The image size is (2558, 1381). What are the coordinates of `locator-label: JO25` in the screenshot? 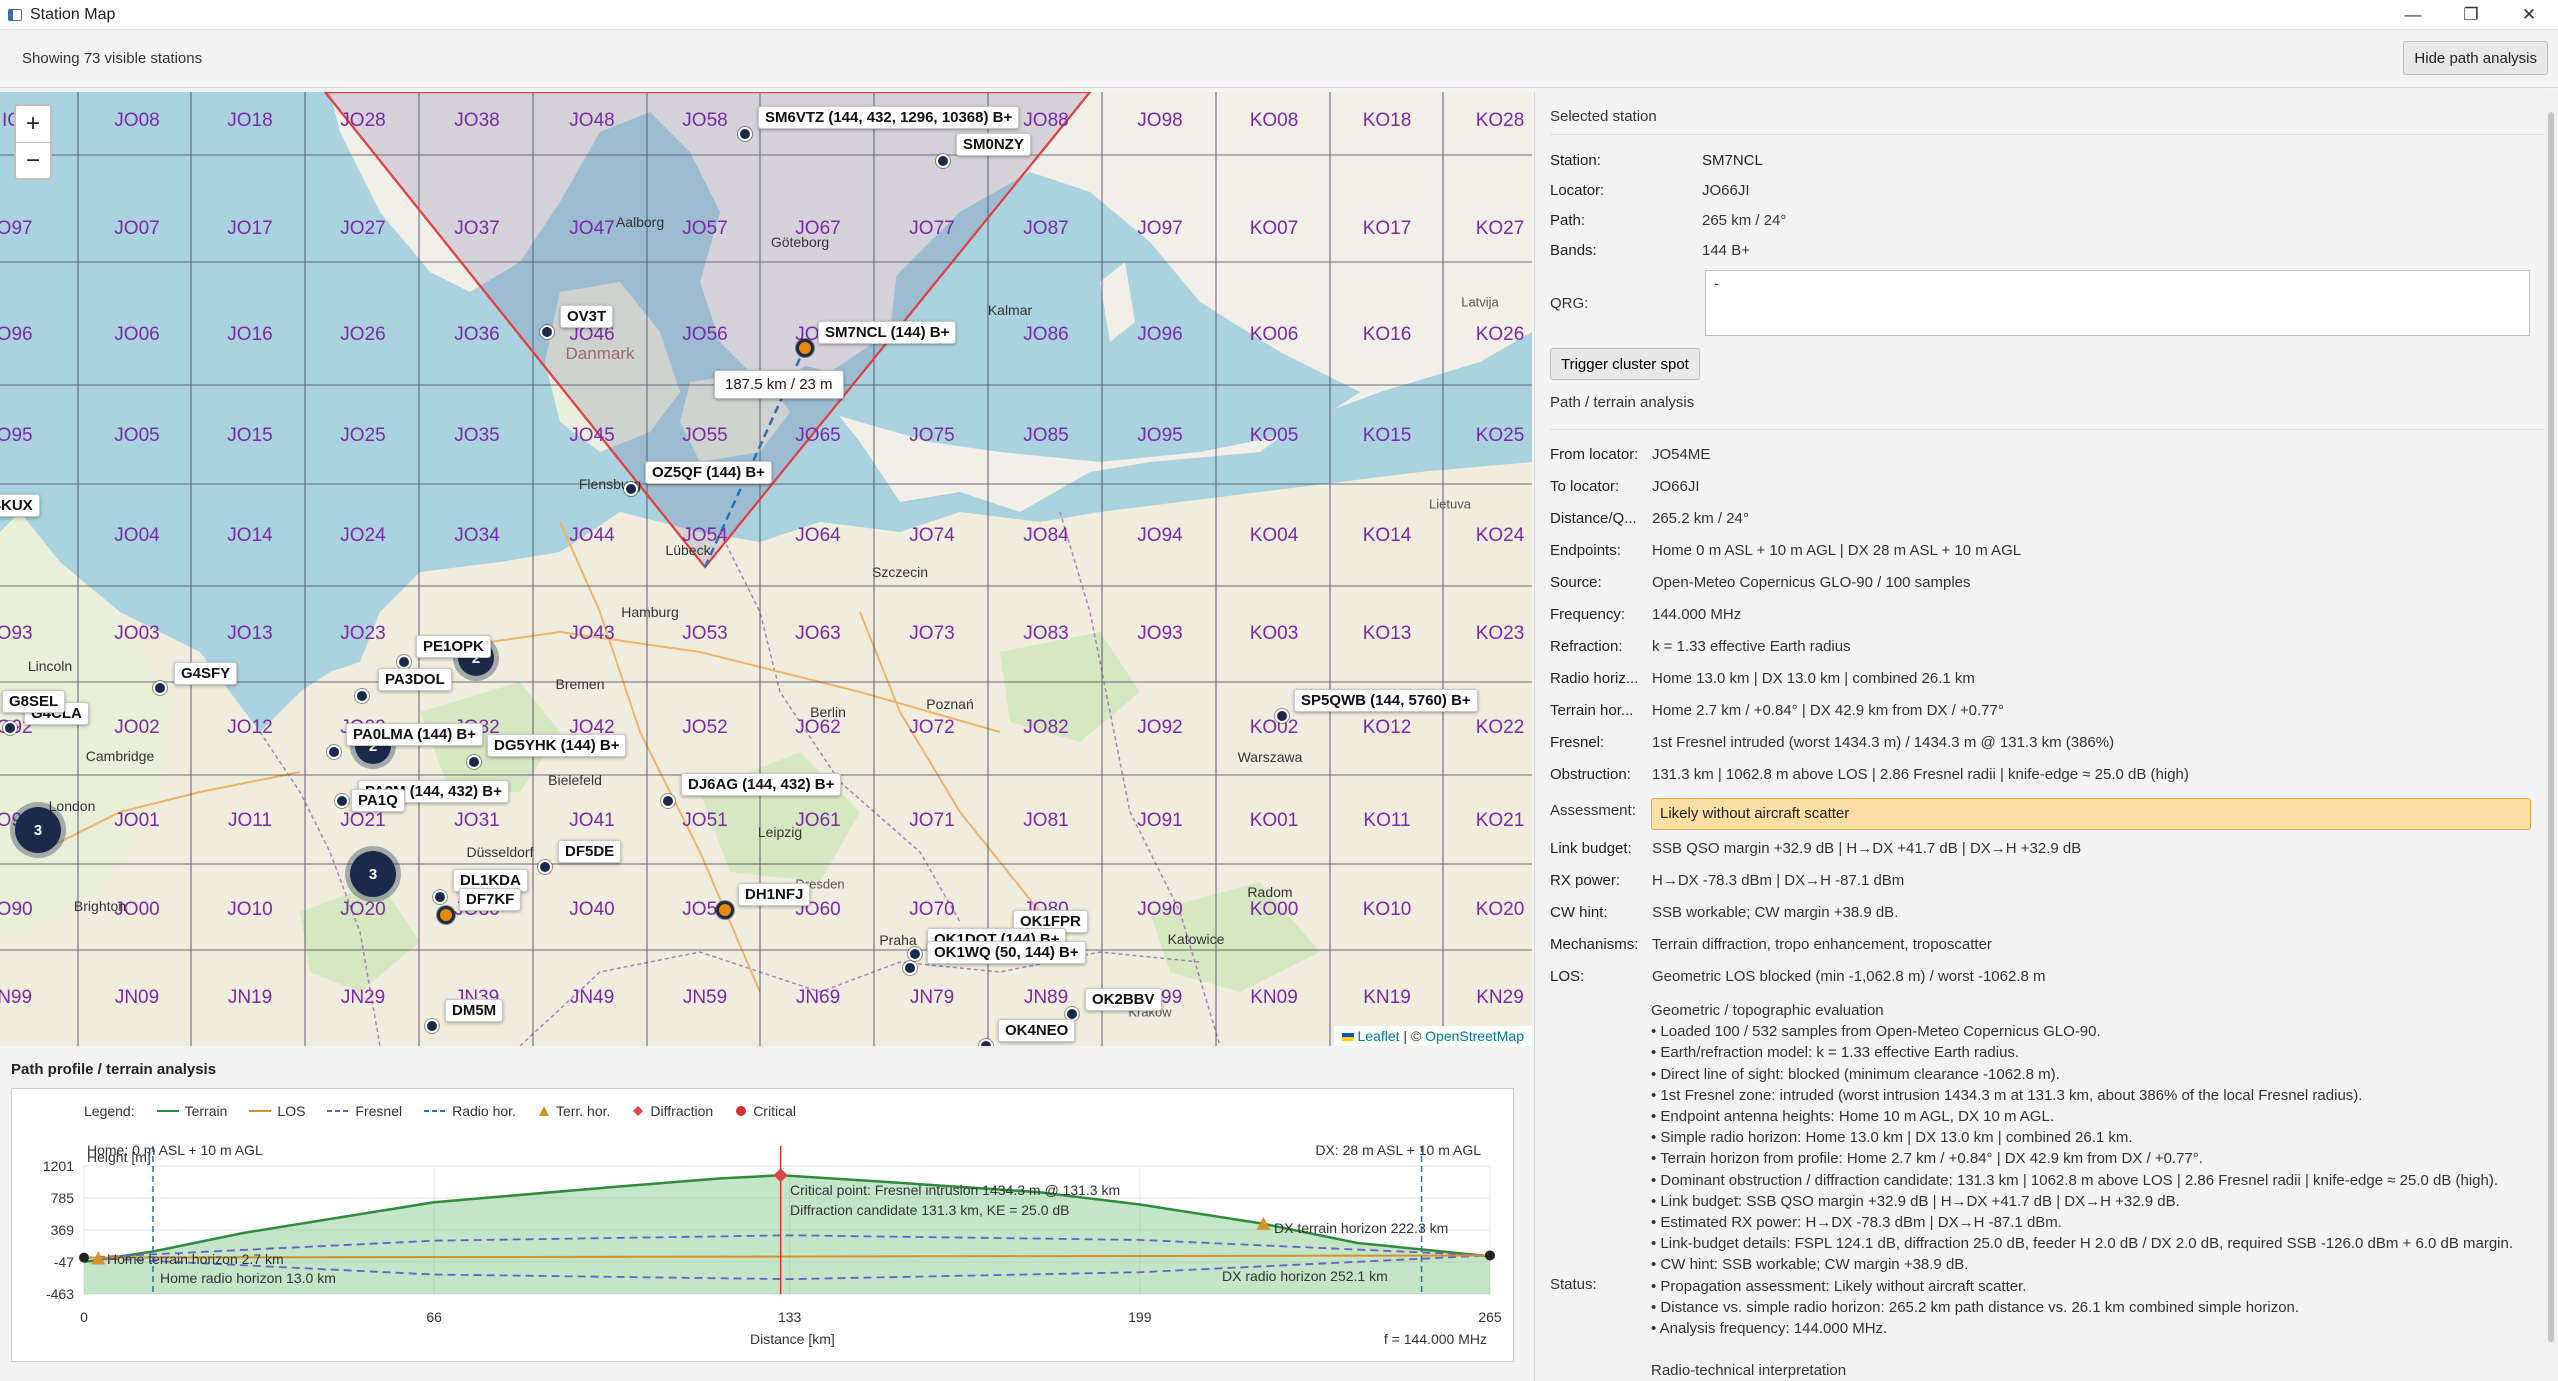 It's located at (363, 435).